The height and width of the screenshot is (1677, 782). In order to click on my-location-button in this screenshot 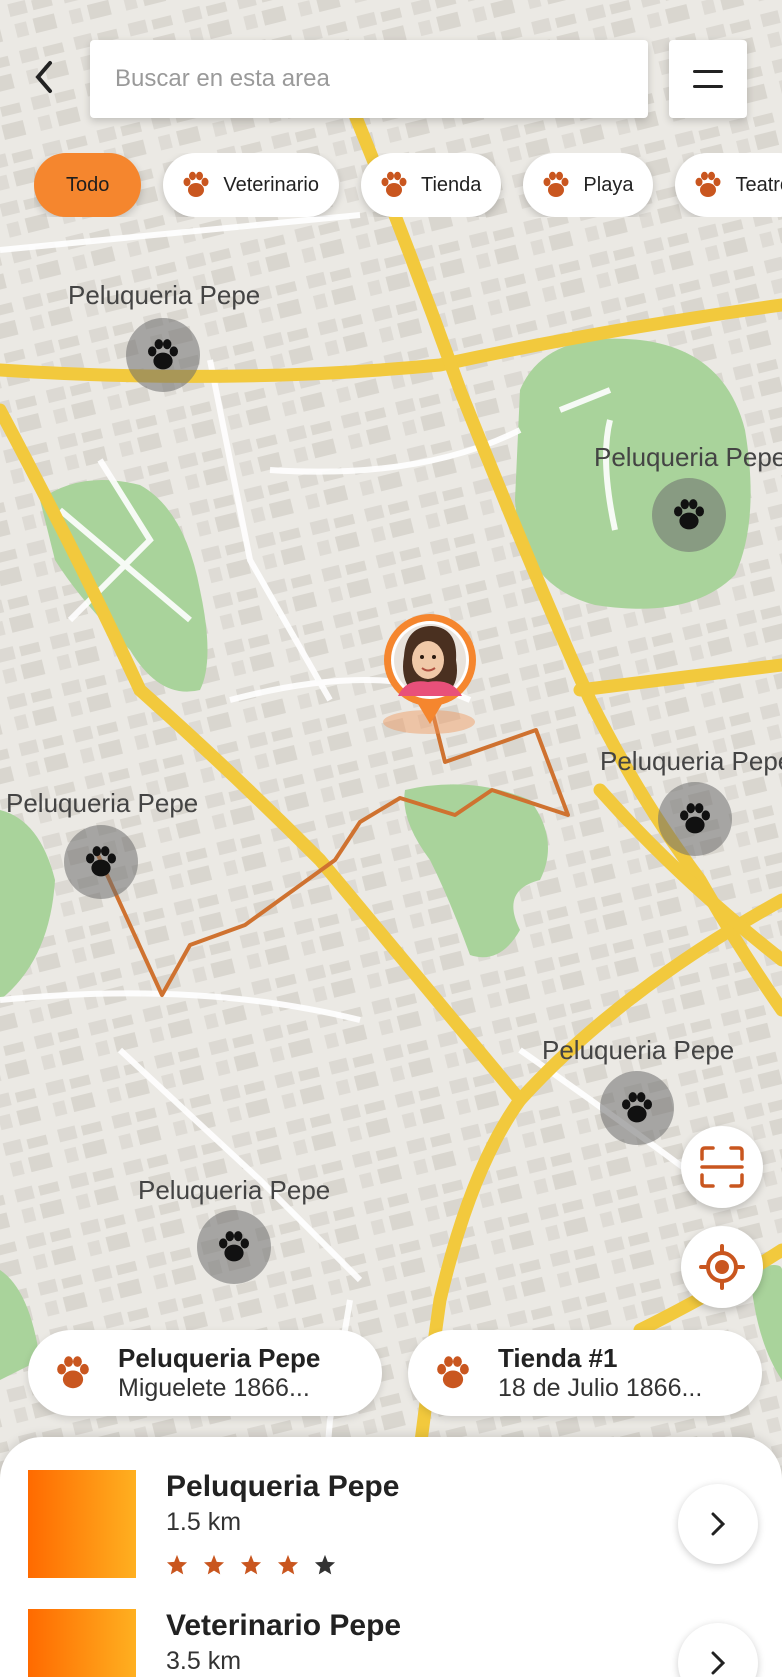, I will do `click(722, 1267)`.